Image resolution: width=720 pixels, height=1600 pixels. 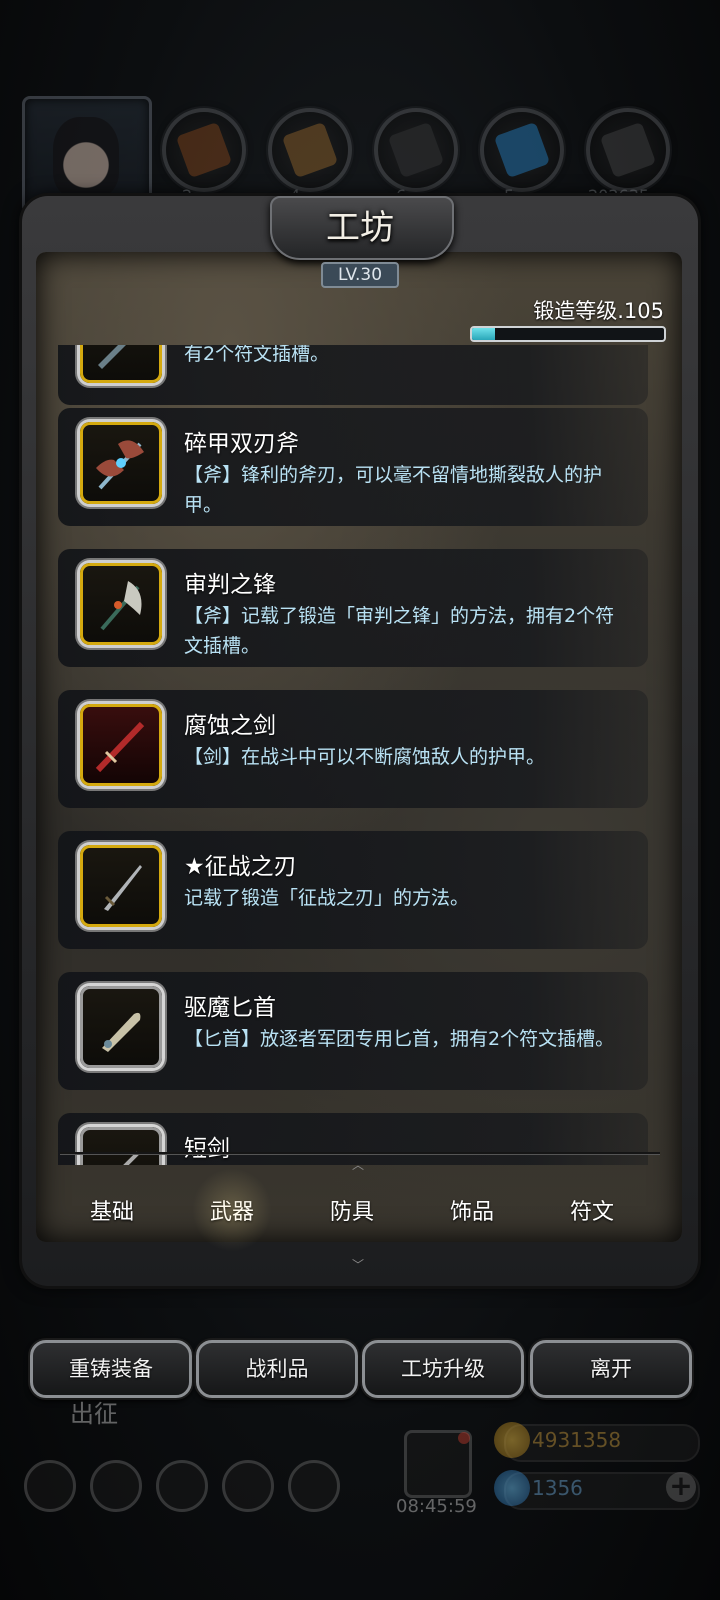 What do you see at coordinates (207, 1149) in the screenshot?
I see `item-name: 短剑` at bounding box center [207, 1149].